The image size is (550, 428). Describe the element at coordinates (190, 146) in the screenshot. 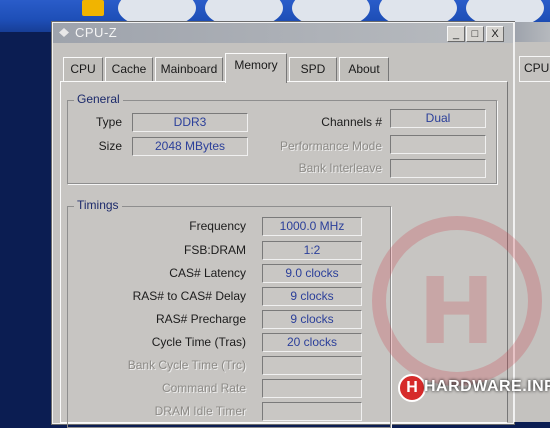

I see `size-value: 2048 MBytes` at that location.